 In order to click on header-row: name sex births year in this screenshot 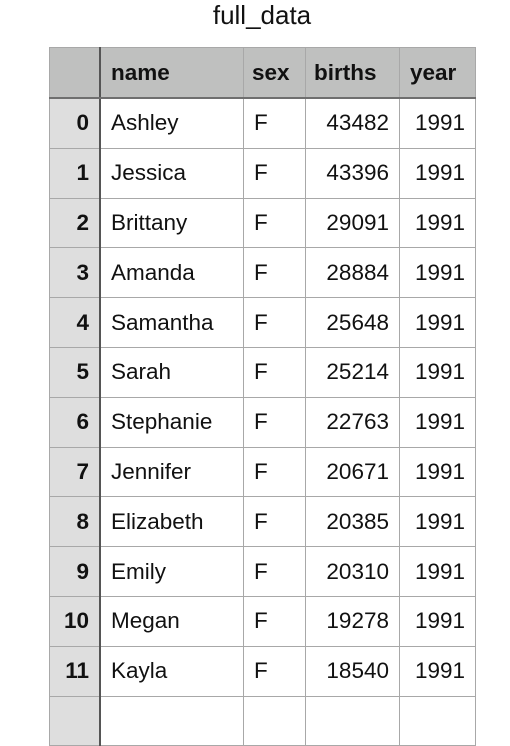, I will do `click(262, 73)`.